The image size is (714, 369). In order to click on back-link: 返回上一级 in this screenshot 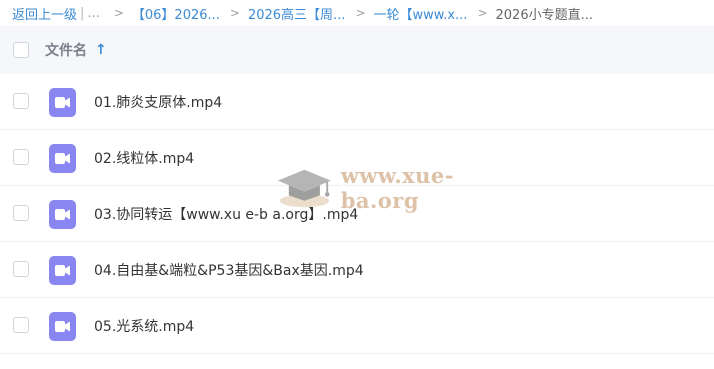, I will do `click(44, 13)`.